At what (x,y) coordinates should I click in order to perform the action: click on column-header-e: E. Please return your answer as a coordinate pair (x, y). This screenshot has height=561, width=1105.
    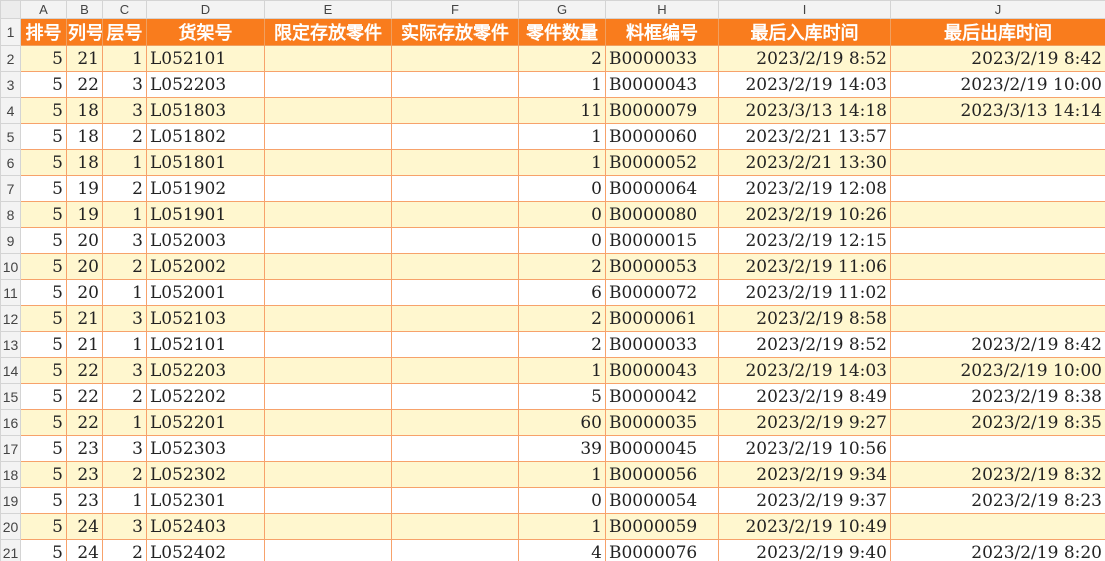
    Looking at the image, I should click on (328, 9).